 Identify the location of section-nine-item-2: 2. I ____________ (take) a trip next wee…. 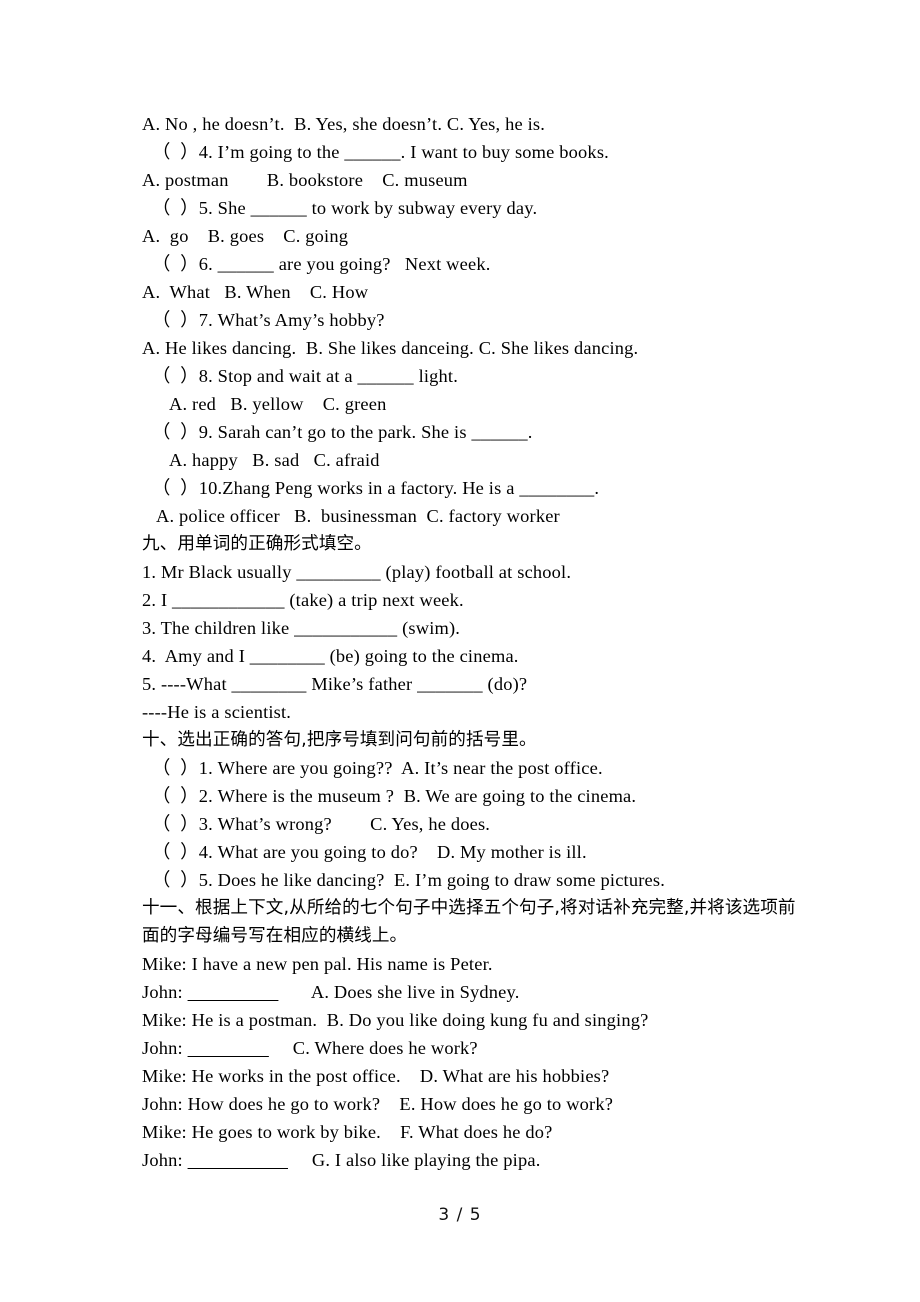
(303, 600).